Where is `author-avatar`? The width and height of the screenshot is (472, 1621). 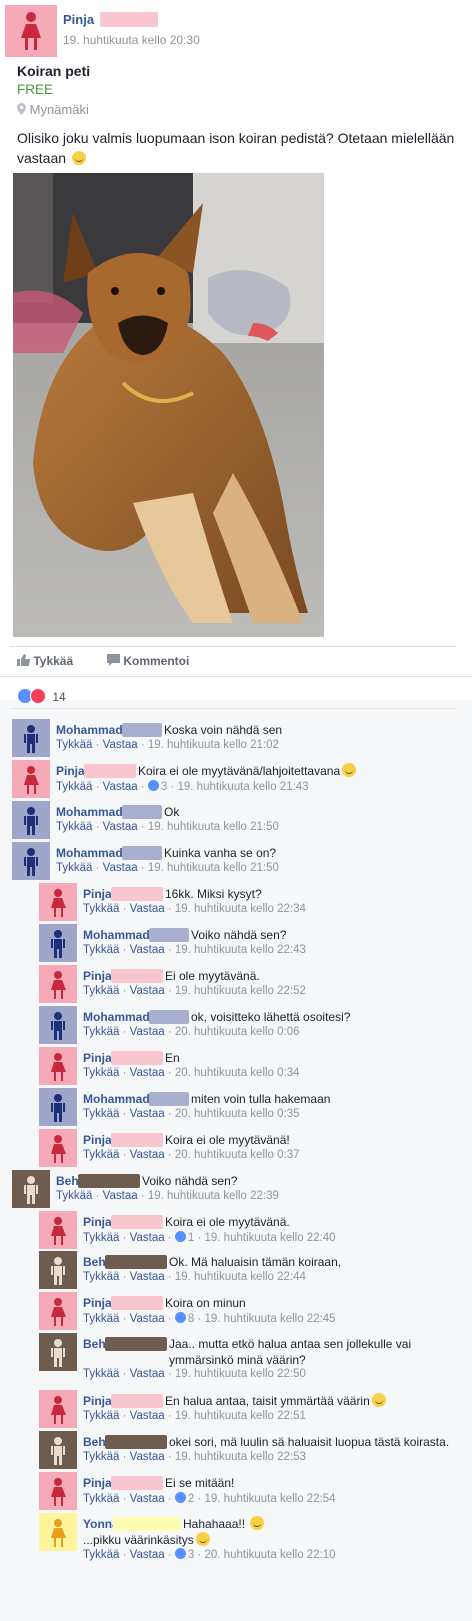 author-avatar is located at coordinates (31, 31).